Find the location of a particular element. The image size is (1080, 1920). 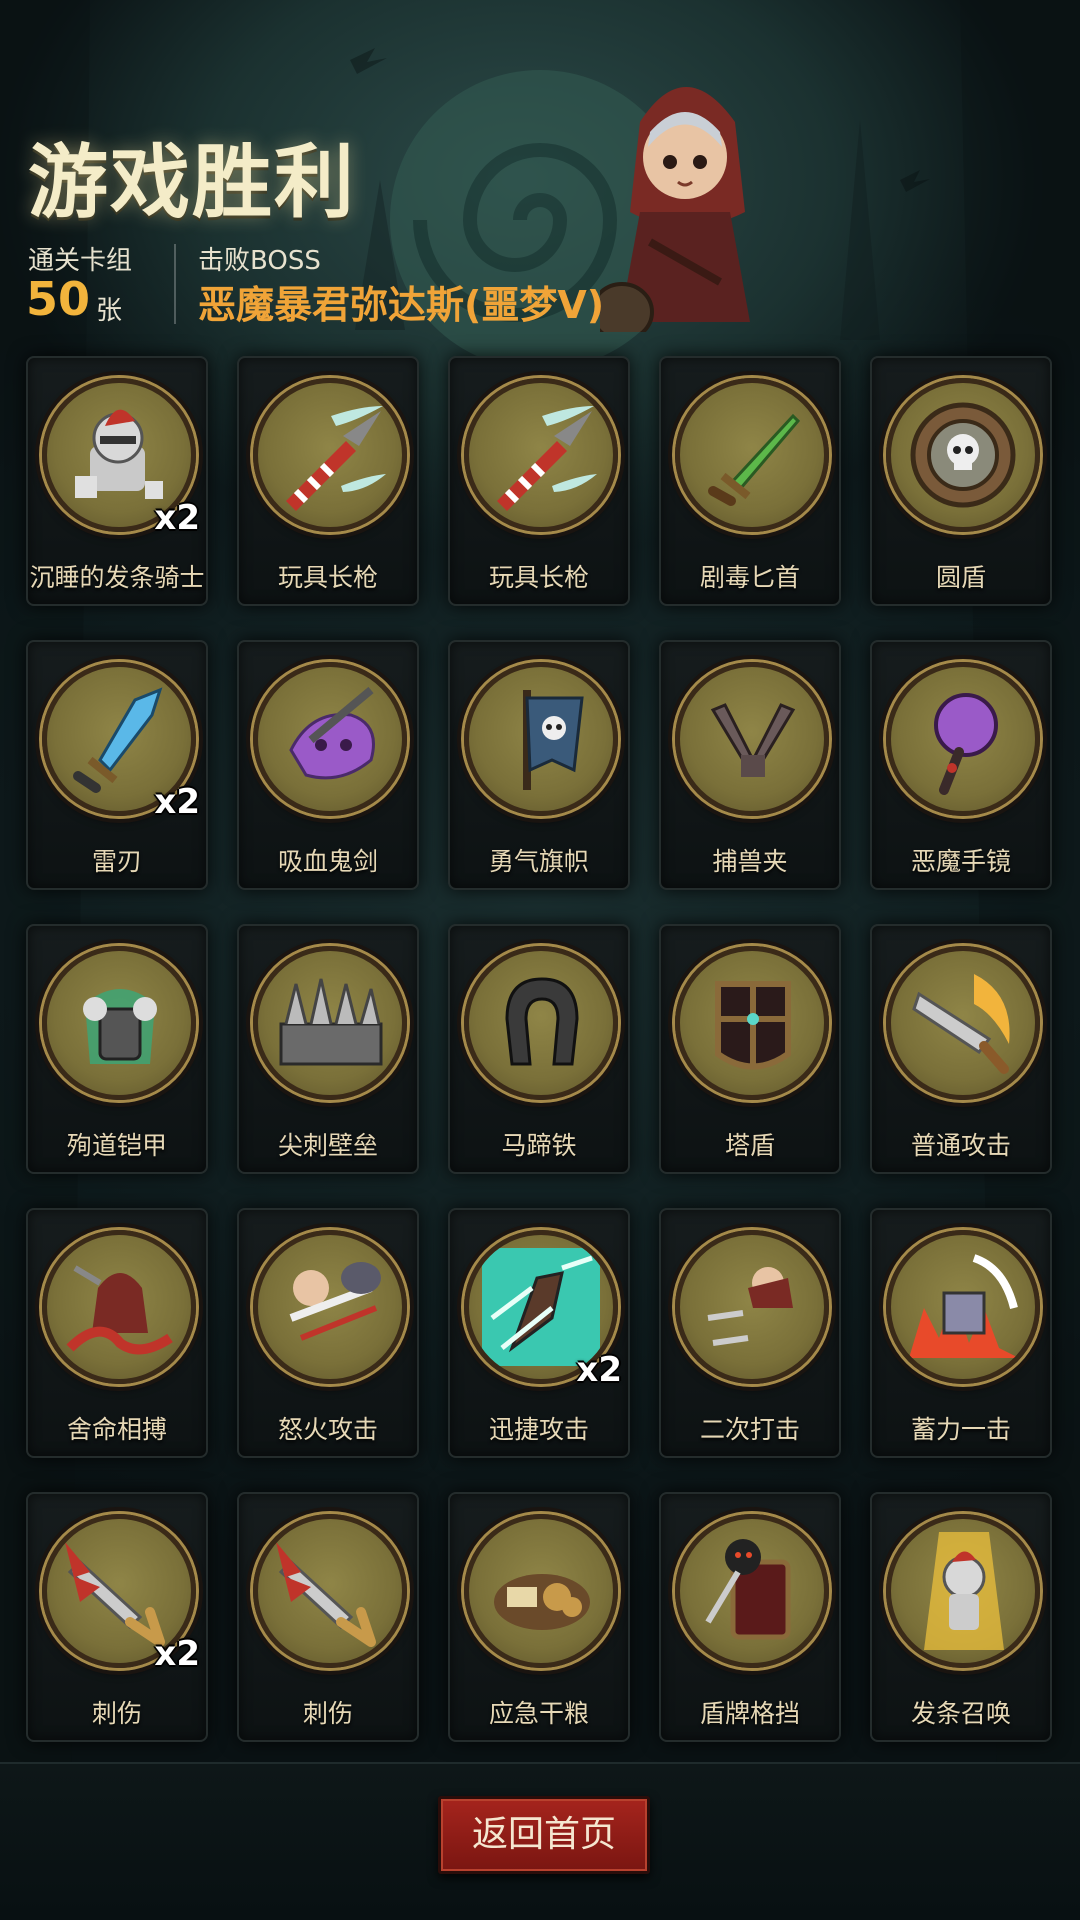

deck-unit: 张 is located at coordinates (109, 311).